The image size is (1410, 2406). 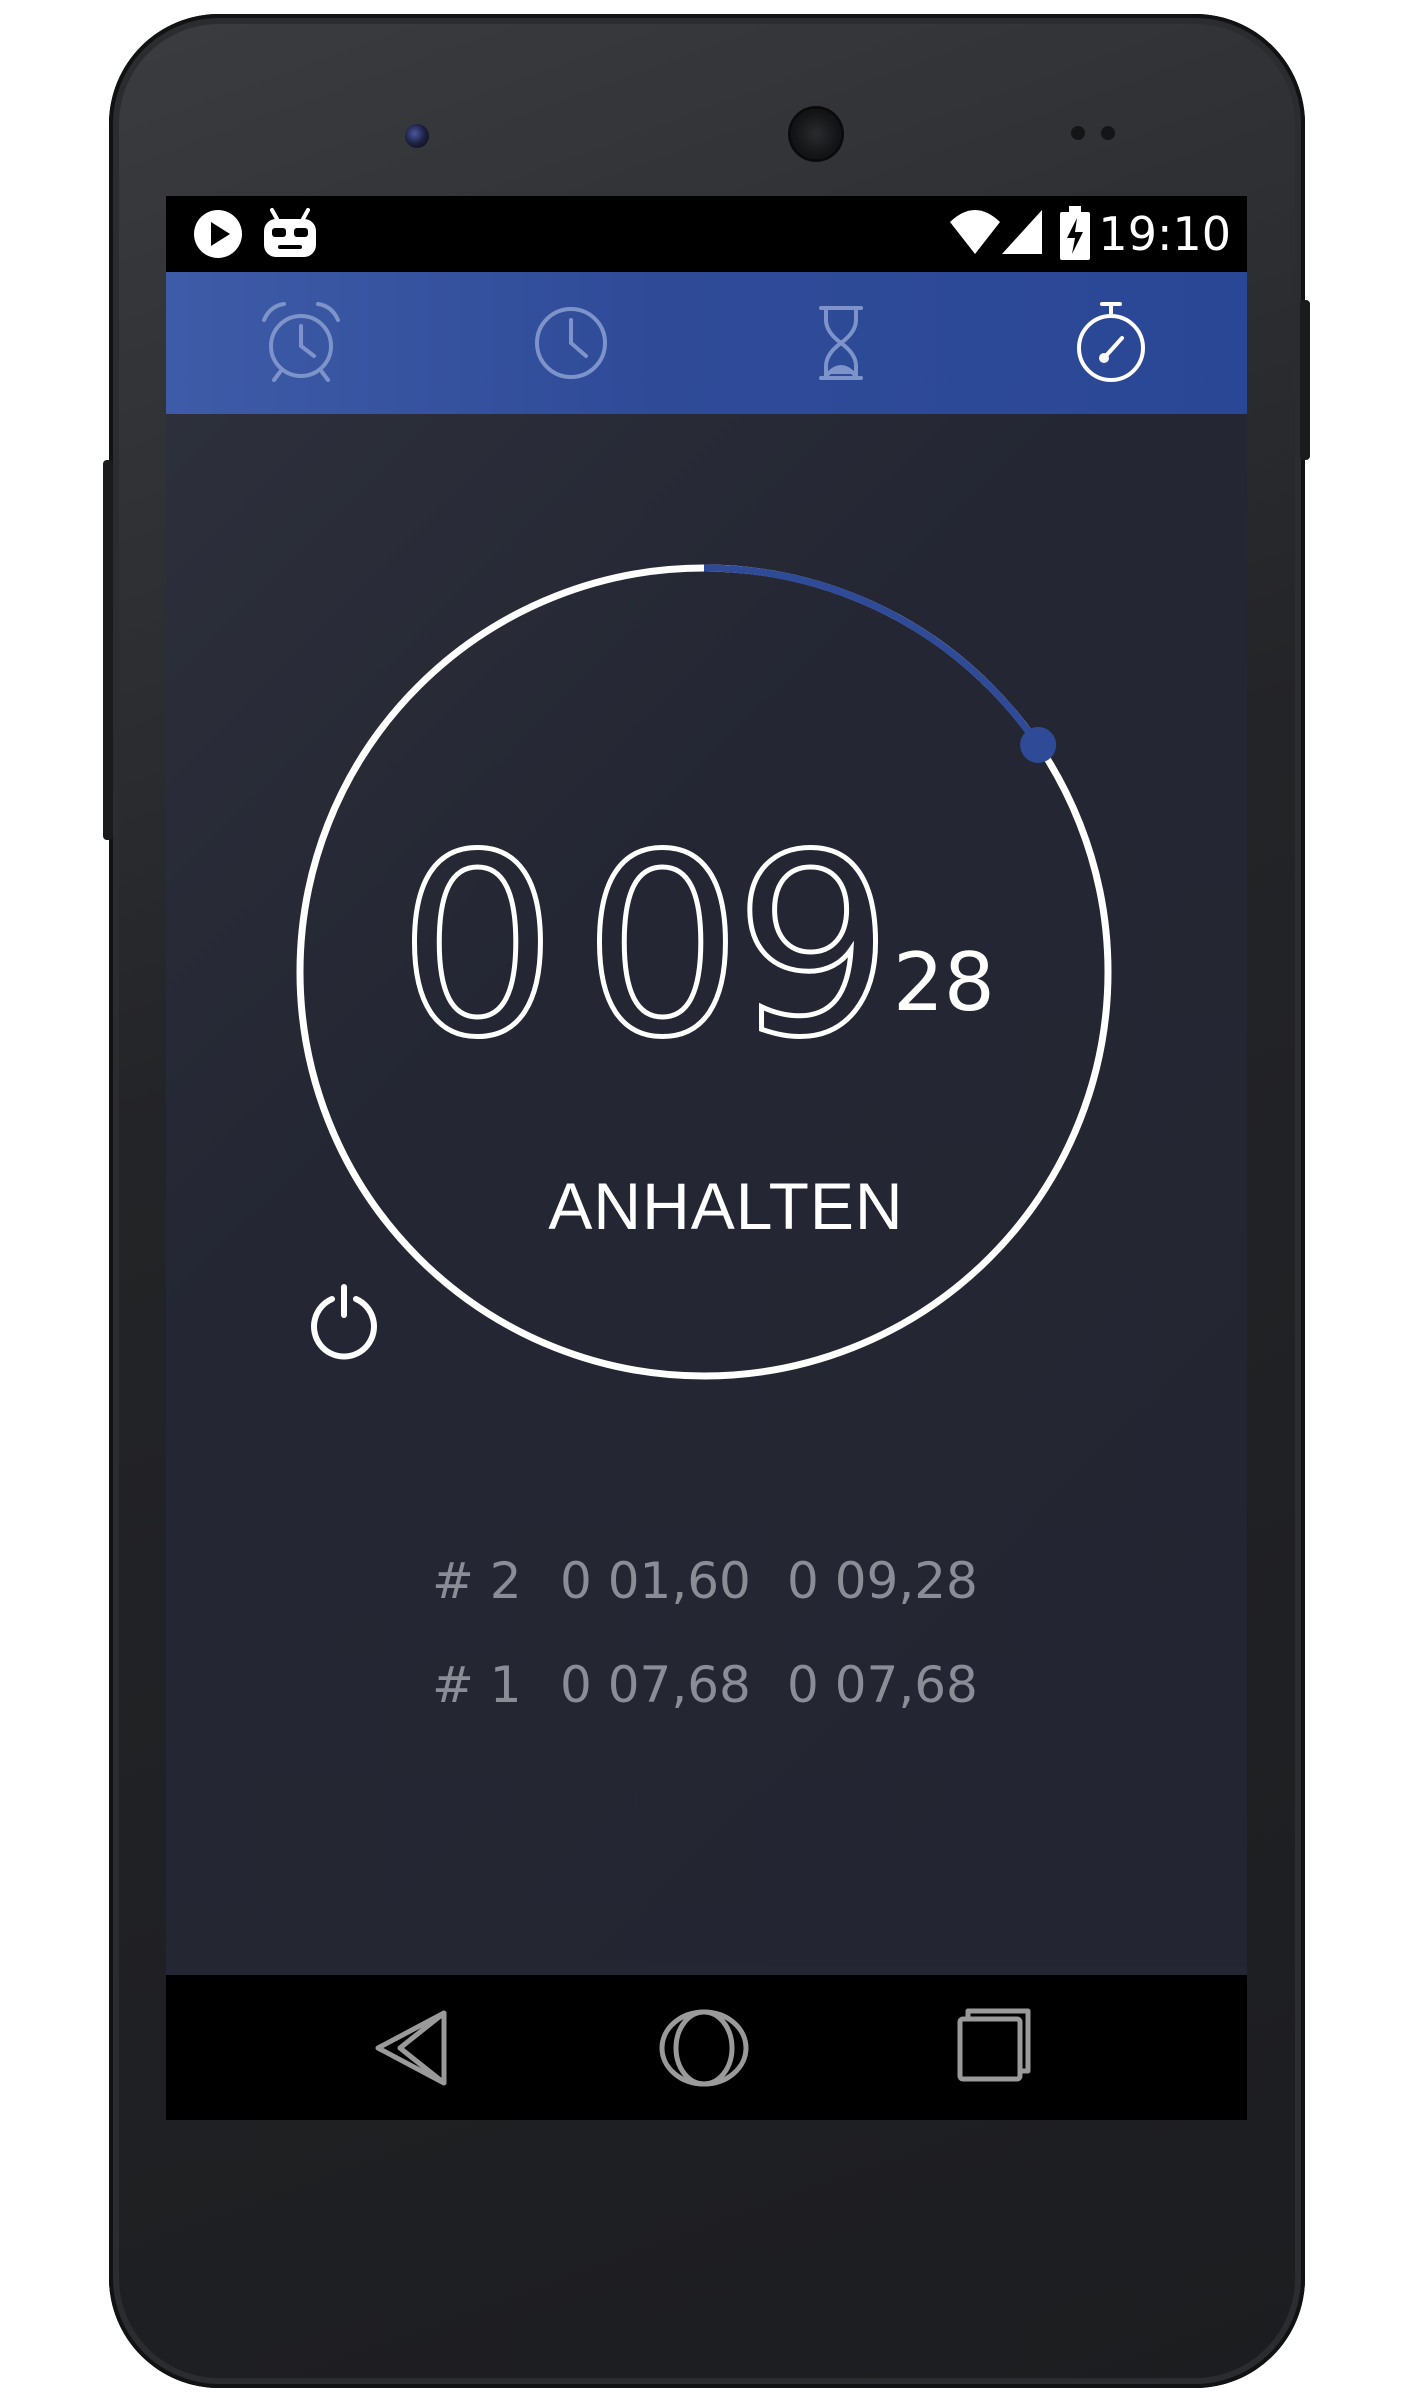 What do you see at coordinates (1305, 380) in the screenshot?
I see `power-button` at bounding box center [1305, 380].